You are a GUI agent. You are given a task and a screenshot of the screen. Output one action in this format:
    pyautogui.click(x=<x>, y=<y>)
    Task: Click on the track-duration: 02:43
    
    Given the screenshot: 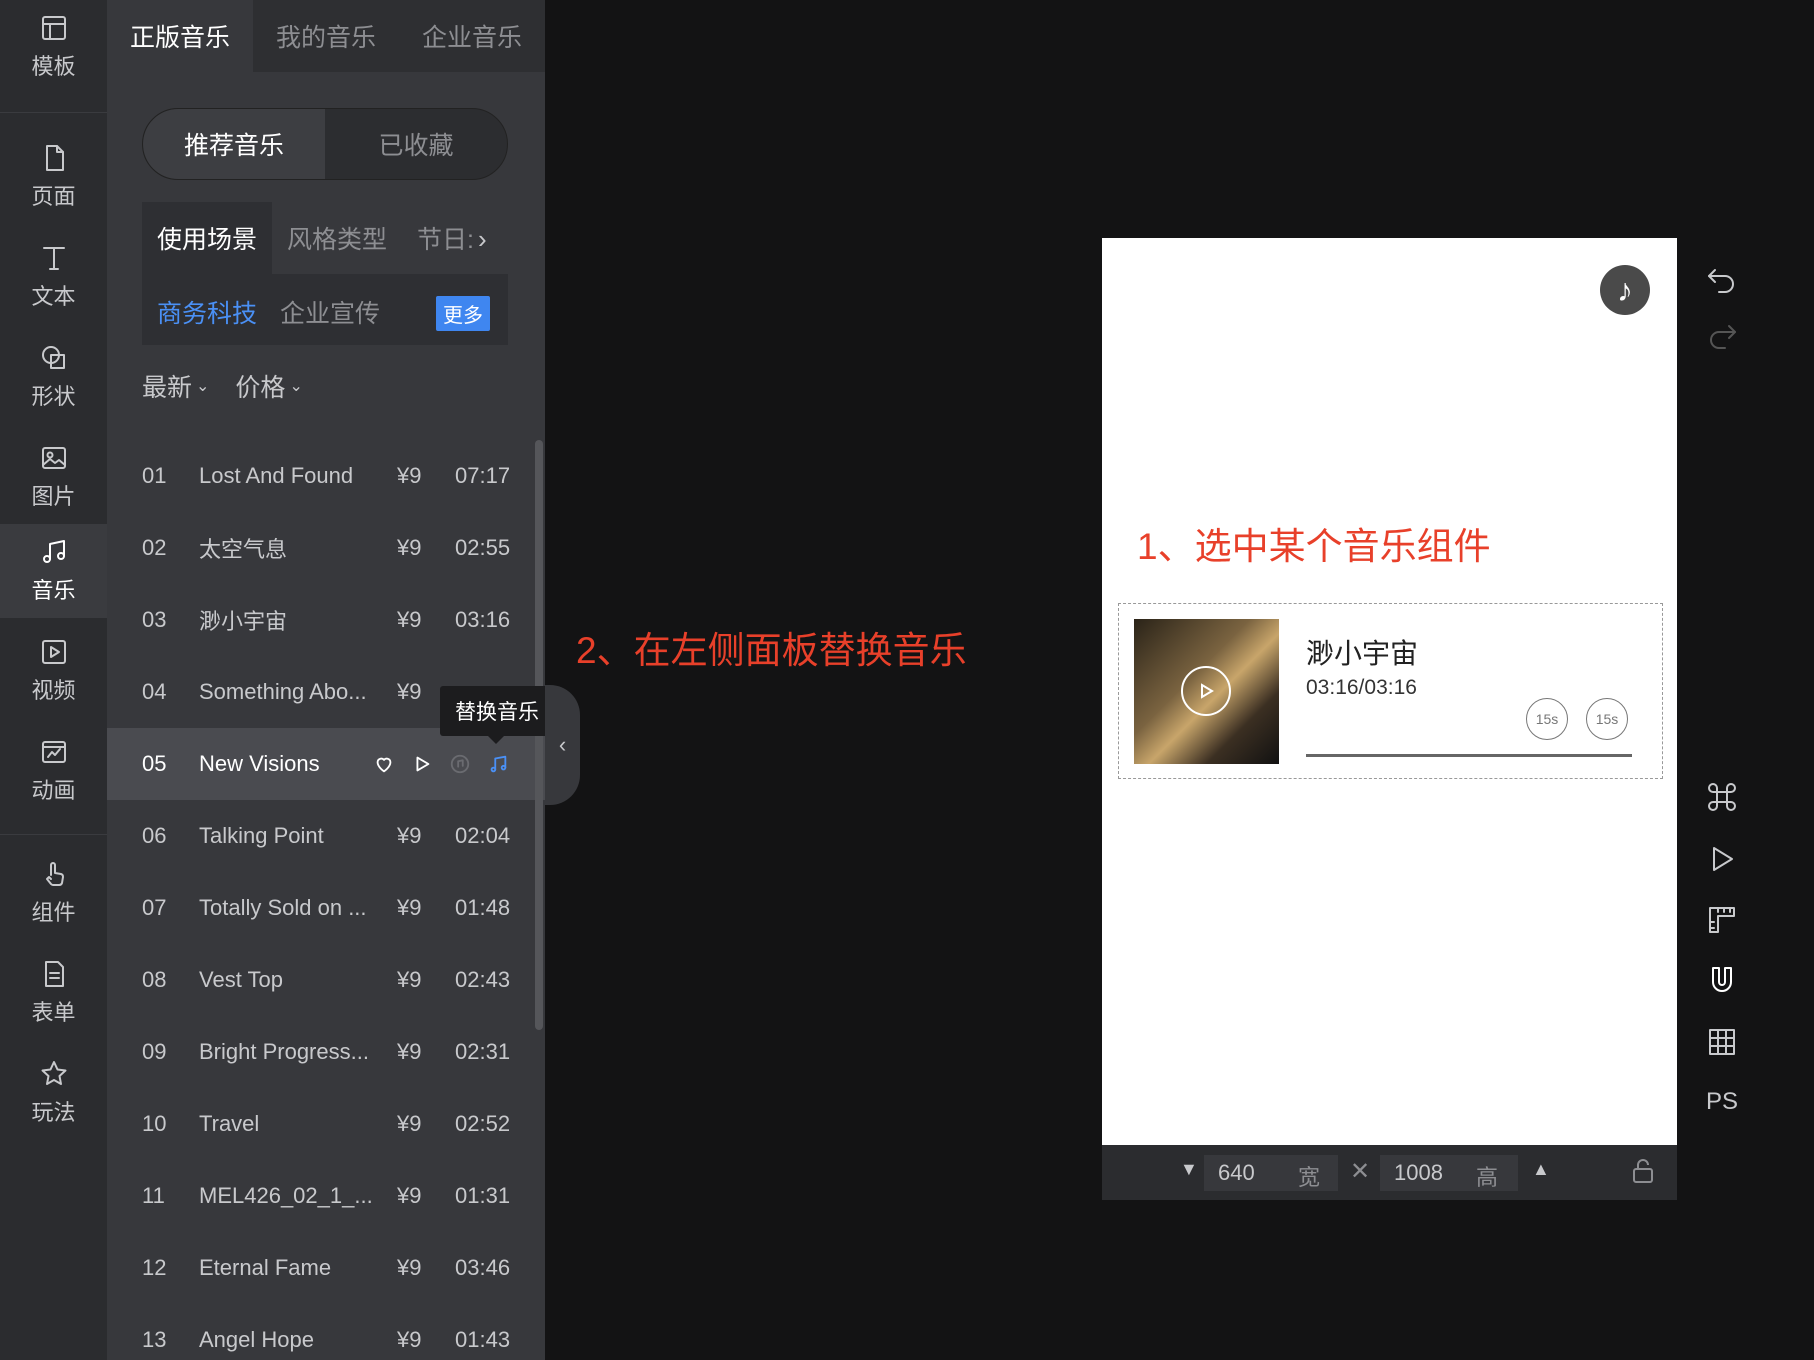 What is the action you would take?
    pyautogui.click(x=483, y=979)
    